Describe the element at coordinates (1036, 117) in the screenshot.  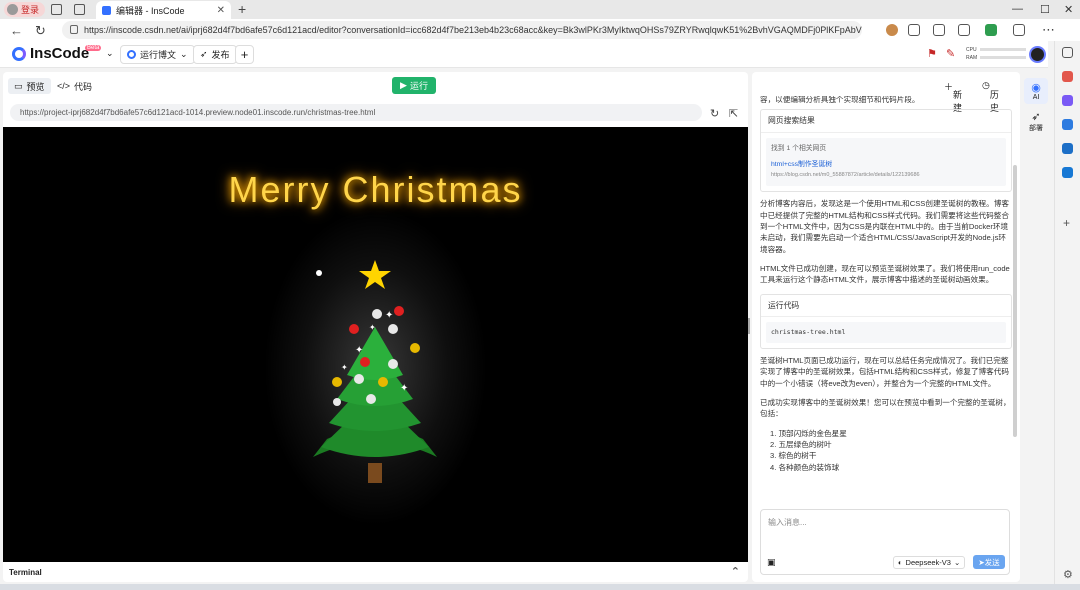
I see `deploy-icon: ➶` at that location.